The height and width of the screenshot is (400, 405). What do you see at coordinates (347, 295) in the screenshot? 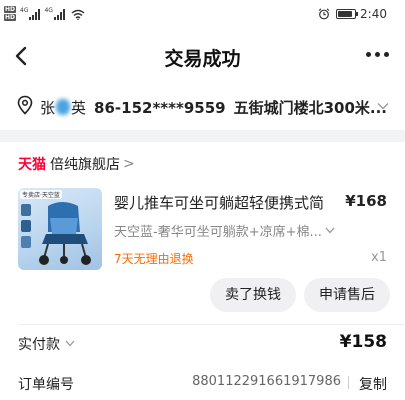
I see `aftersale-button: 申请售后` at bounding box center [347, 295].